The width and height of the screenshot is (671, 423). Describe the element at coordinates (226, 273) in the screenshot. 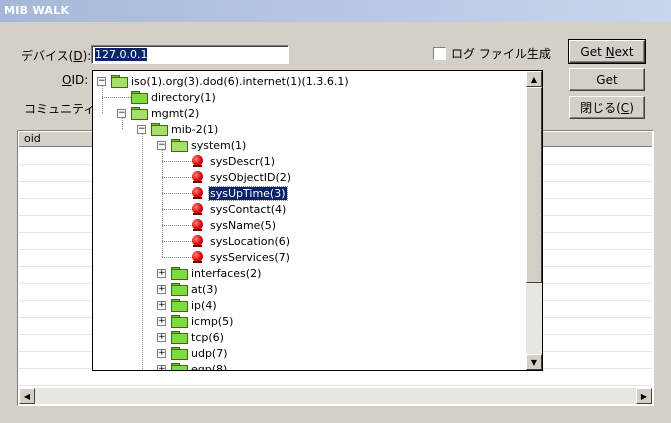

I see `tree-node-label: interfaces(2)` at that location.